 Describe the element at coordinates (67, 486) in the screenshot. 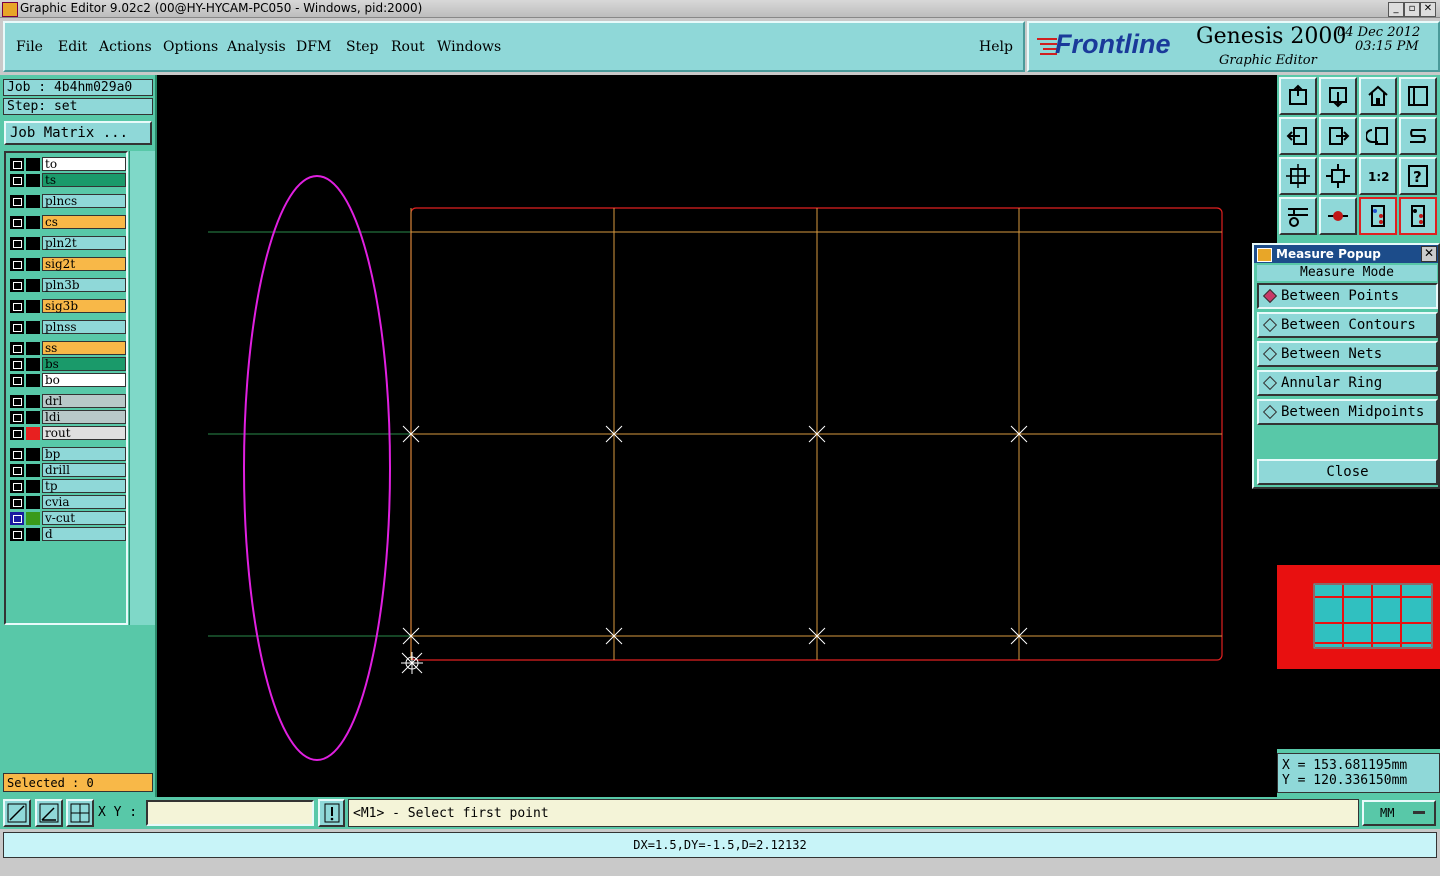

I see `layer-row: tp` at that location.